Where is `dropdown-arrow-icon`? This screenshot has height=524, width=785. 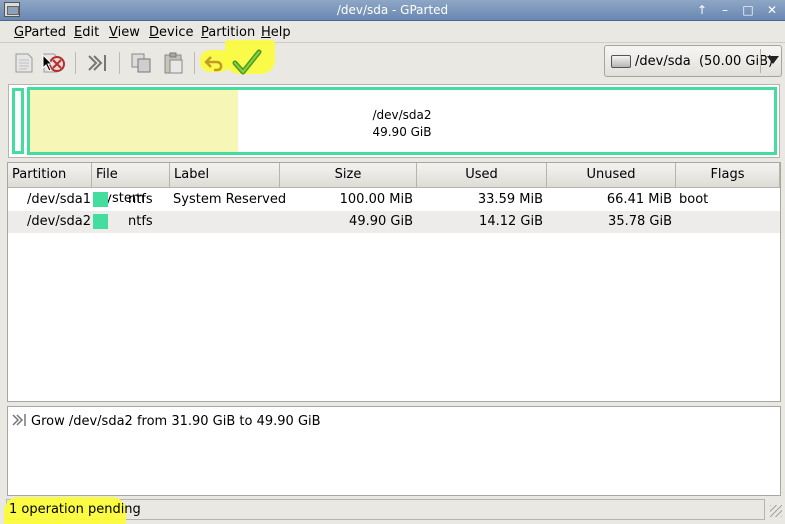
dropdown-arrow-icon is located at coordinates (773, 60).